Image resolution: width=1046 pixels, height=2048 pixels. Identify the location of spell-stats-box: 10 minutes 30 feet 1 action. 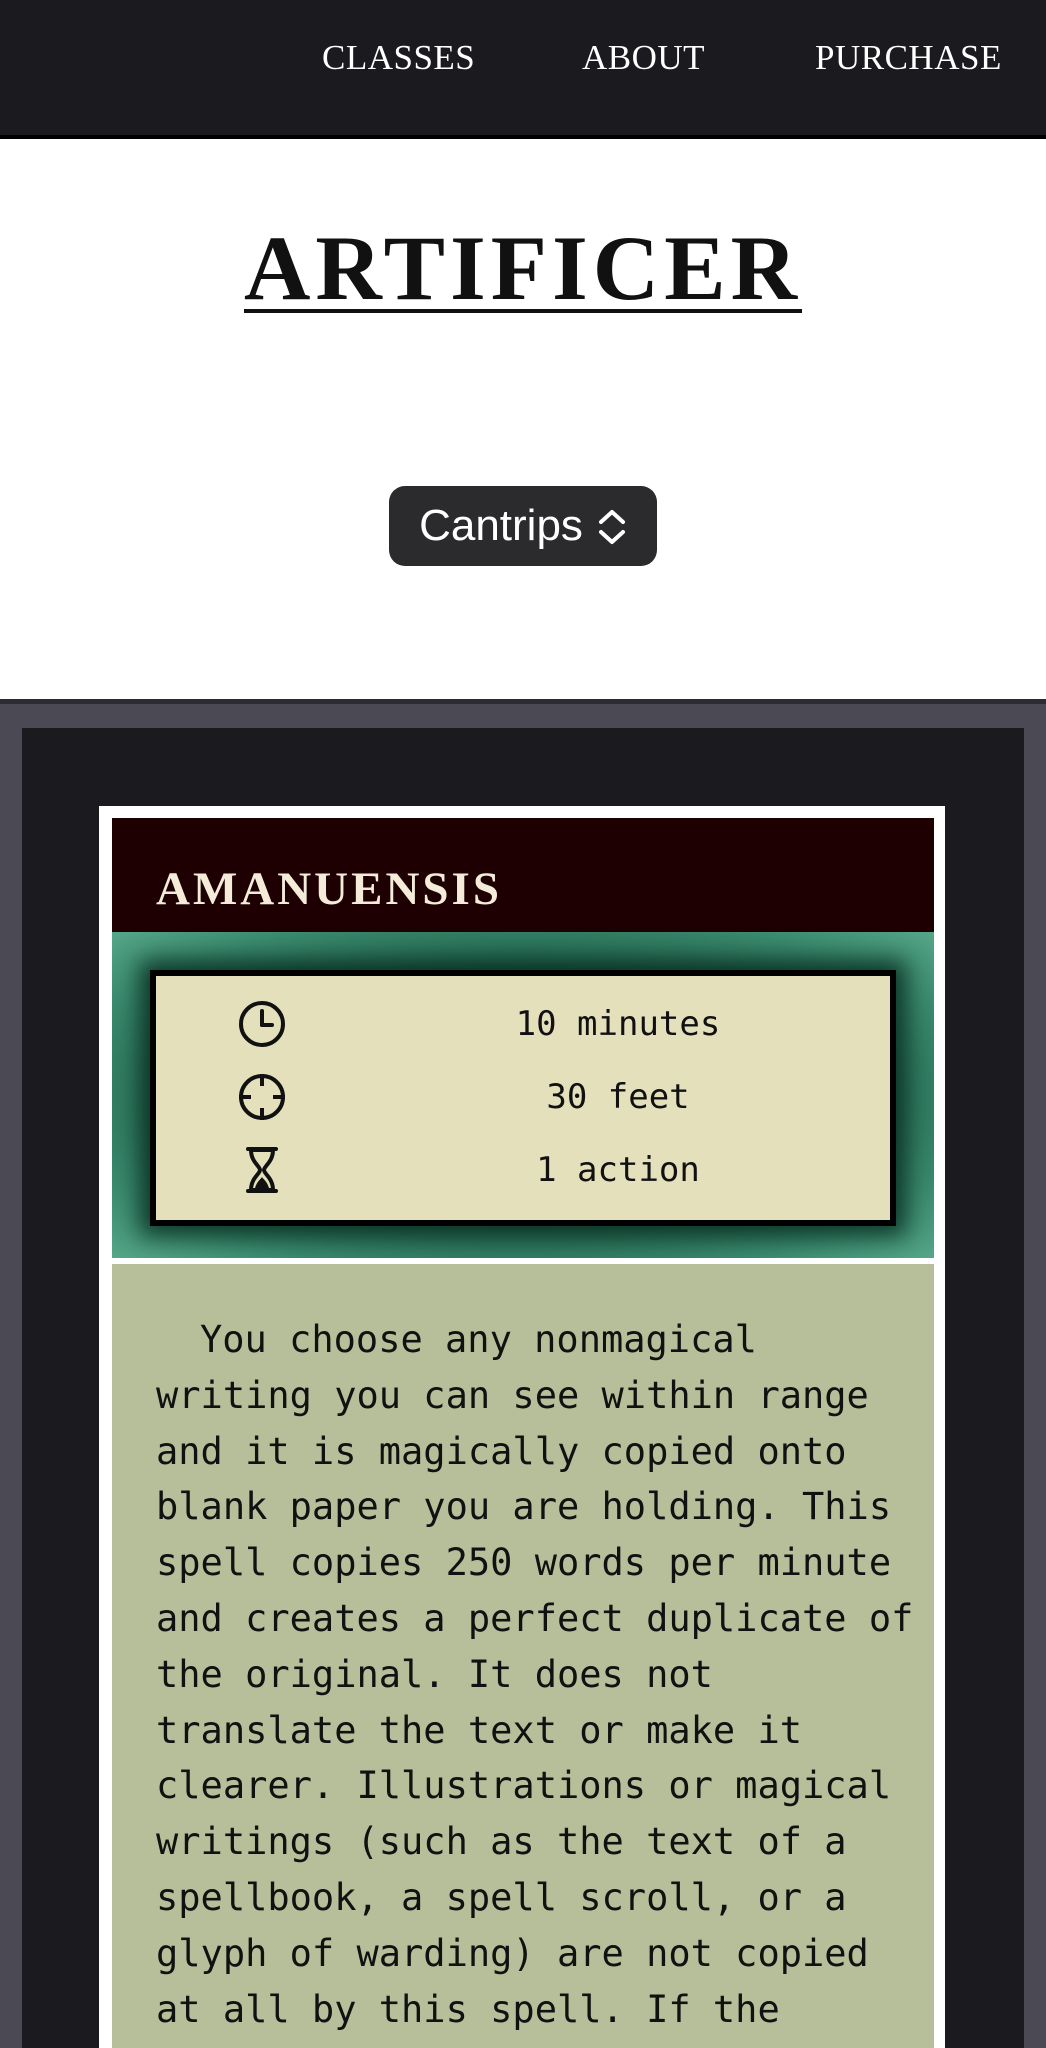
(523, 1098).